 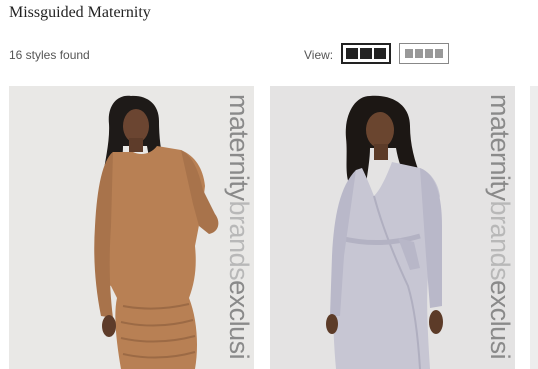 I want to click on results-count: 16 styles found, so click(x=49, y=55).